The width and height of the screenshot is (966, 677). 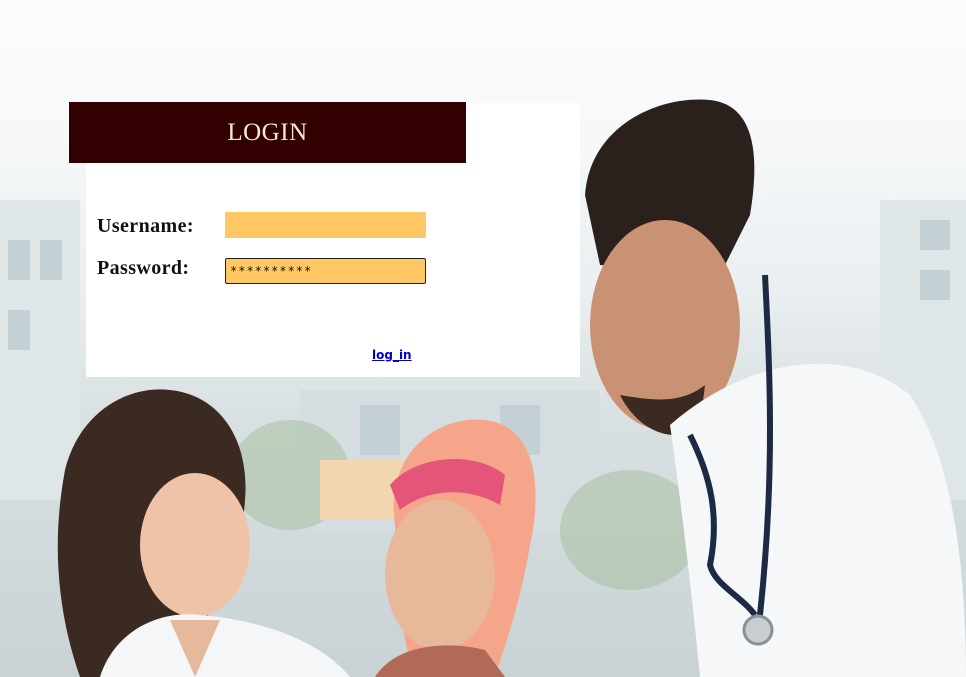 I want to click on nurse-figure, so click(x=203, y=533).